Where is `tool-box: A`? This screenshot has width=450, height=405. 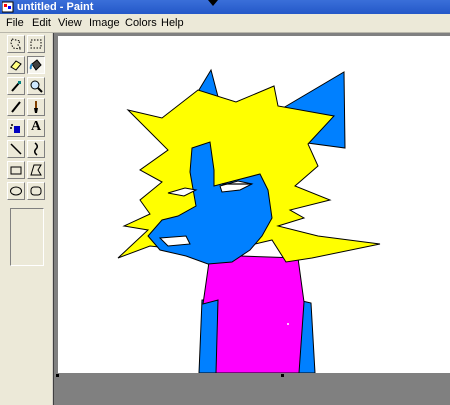
tool-box: A is located at coordinates (26, 219).